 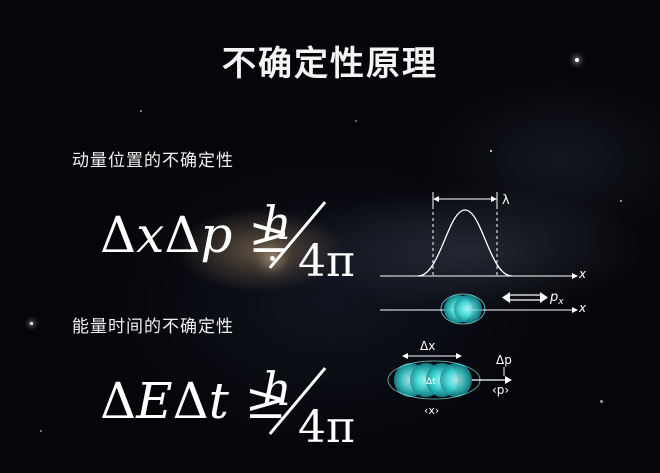 I want to click on delta-x-label: Δx, so click(x=427, y=346).